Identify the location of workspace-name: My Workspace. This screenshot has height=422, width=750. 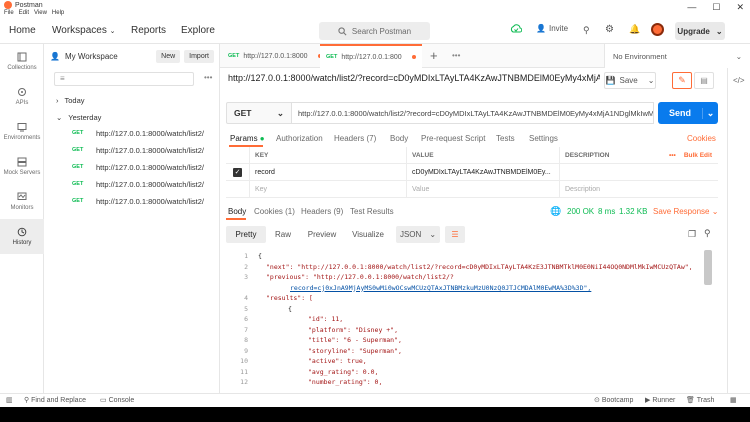
(110, 56).